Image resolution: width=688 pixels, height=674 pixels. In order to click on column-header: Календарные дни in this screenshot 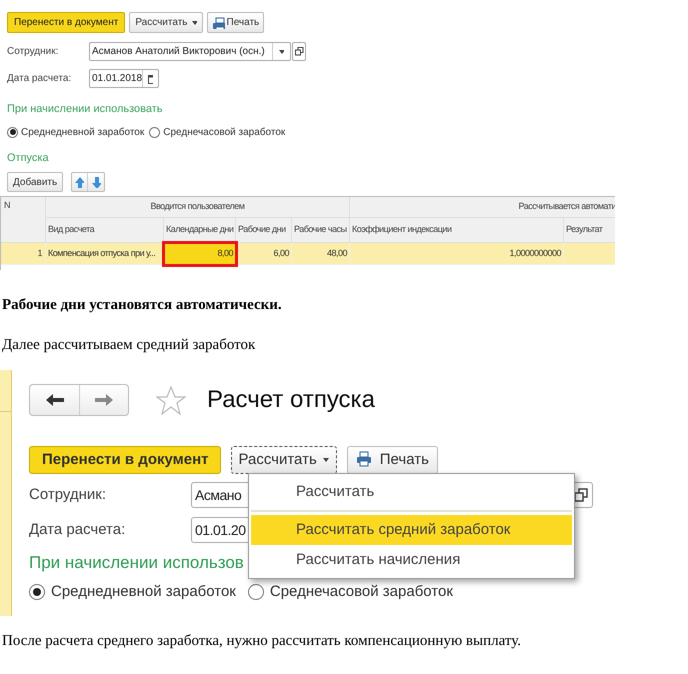, I will do `click(200, 230)`.